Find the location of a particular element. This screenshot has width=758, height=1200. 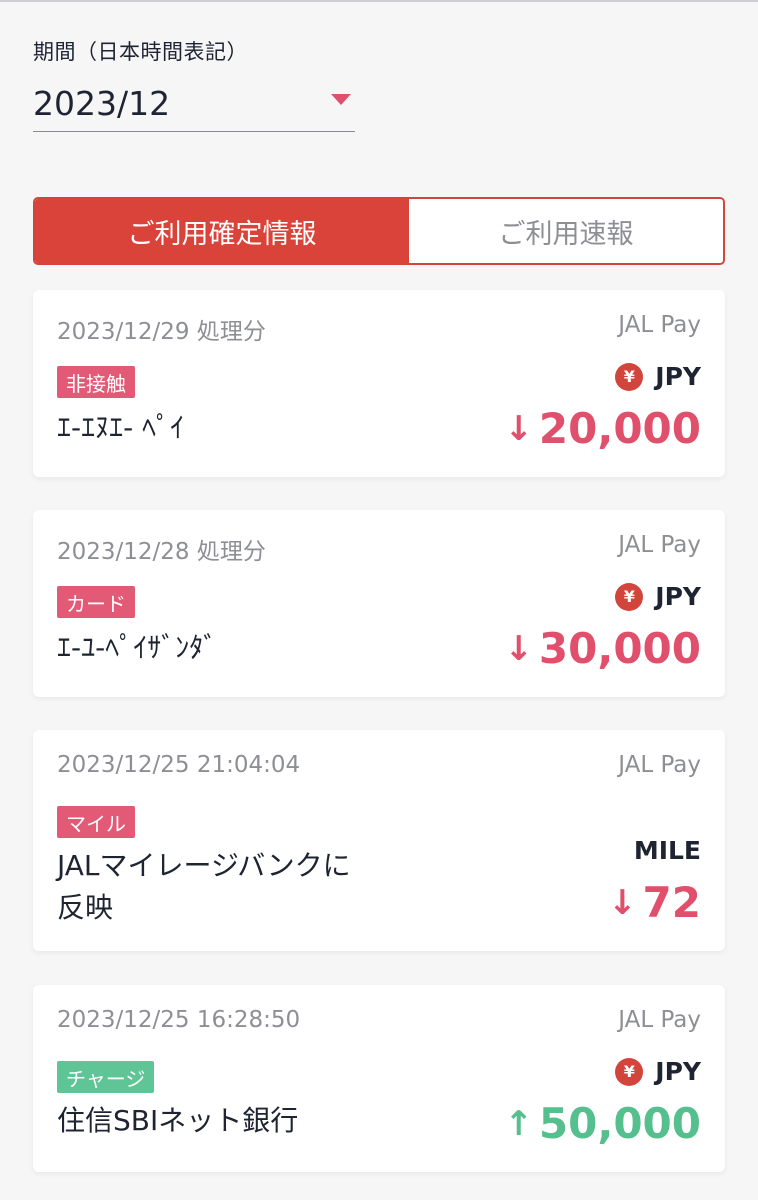

period-value: 2023/12 is located at coordinates (102, 103).